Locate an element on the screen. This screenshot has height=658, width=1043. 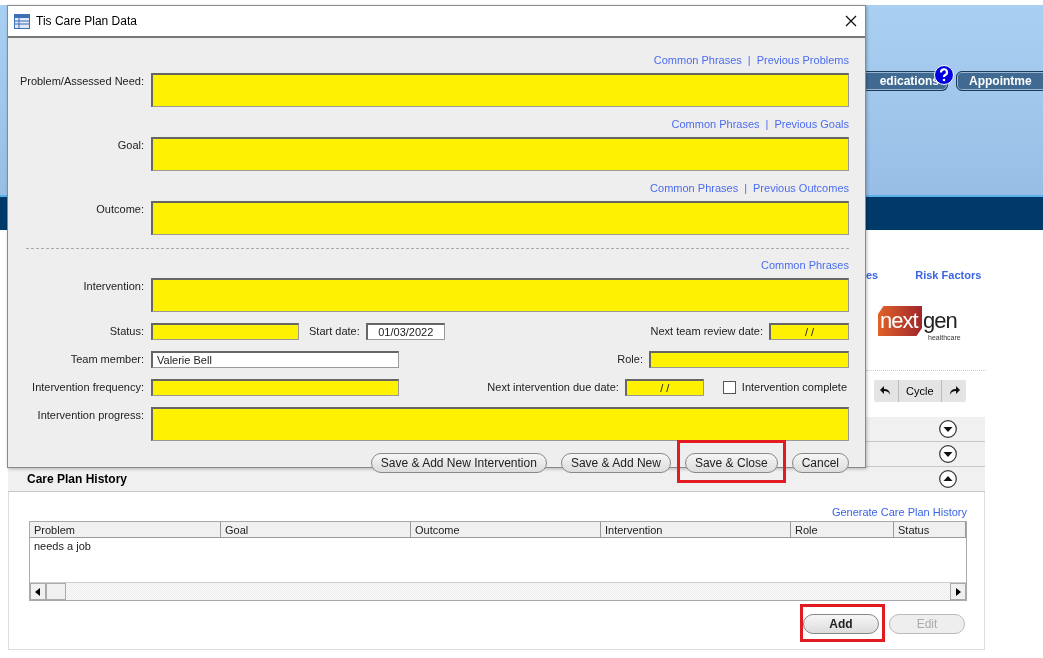
column-header: Status is located at coordinates (930, 530).